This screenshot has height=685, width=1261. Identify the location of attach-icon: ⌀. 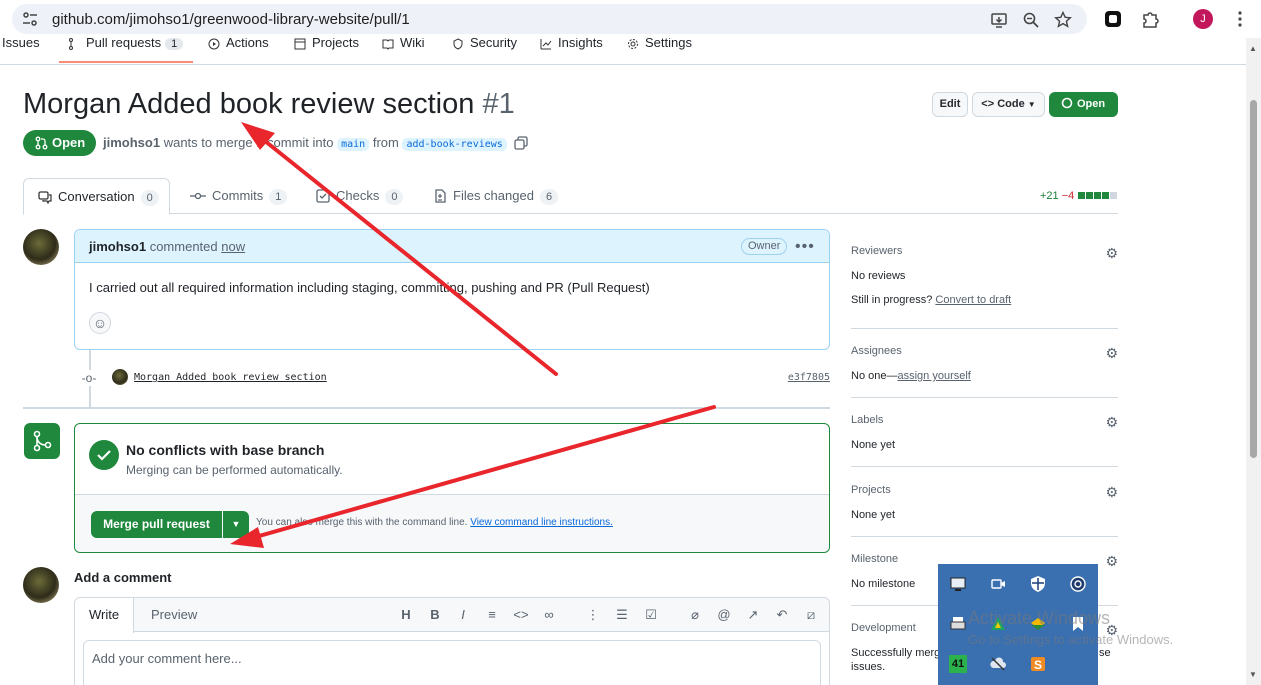
(695, 615).